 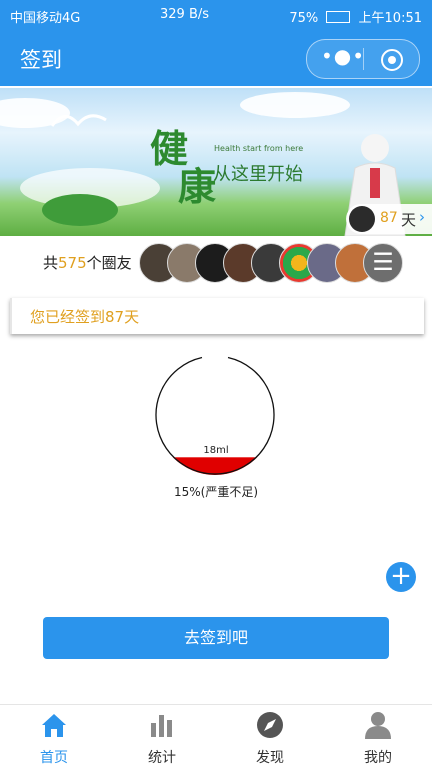 I want to click on tagline-en: Health start from here, so click(x=259, y=148).